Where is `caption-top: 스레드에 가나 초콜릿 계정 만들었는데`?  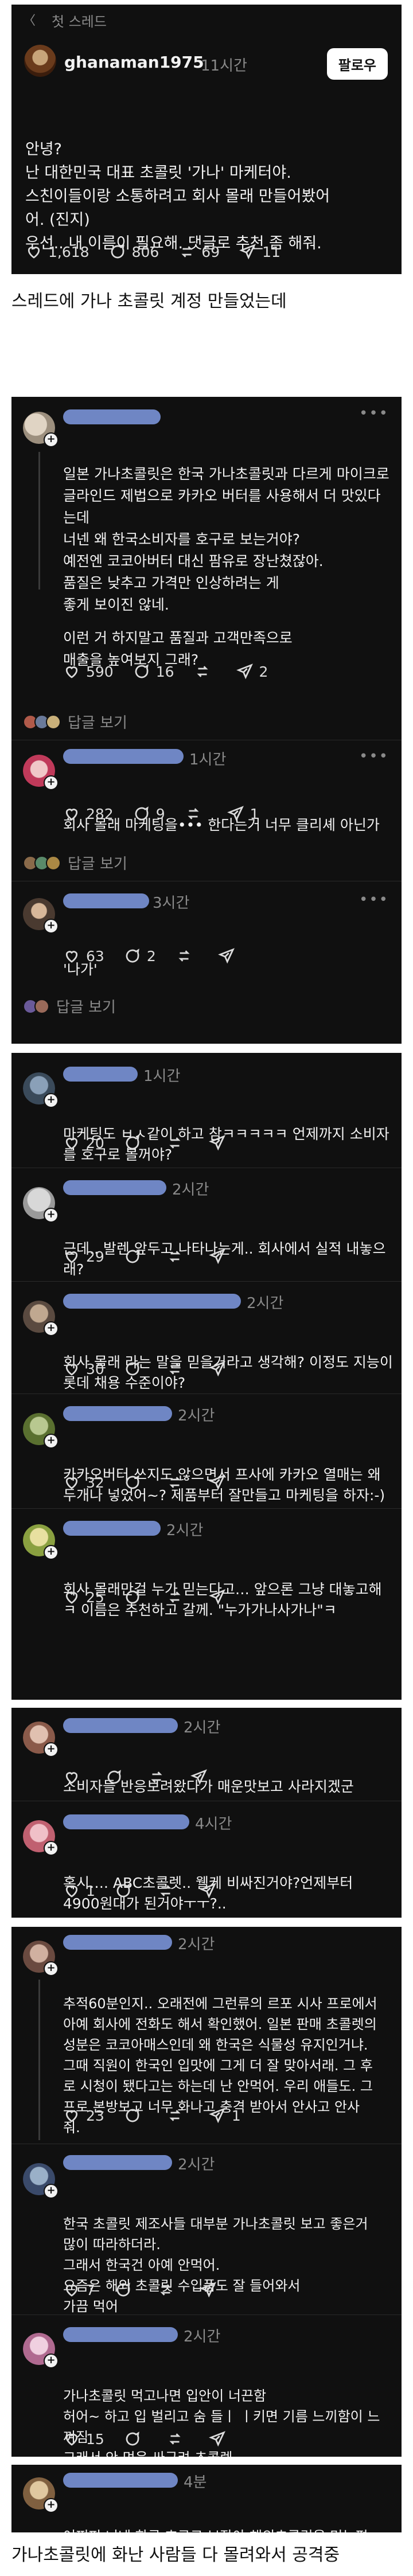 caption-top: 스레드에 가나 초콜릿 계정 만들었는데 is located at coordinates (149, 301).